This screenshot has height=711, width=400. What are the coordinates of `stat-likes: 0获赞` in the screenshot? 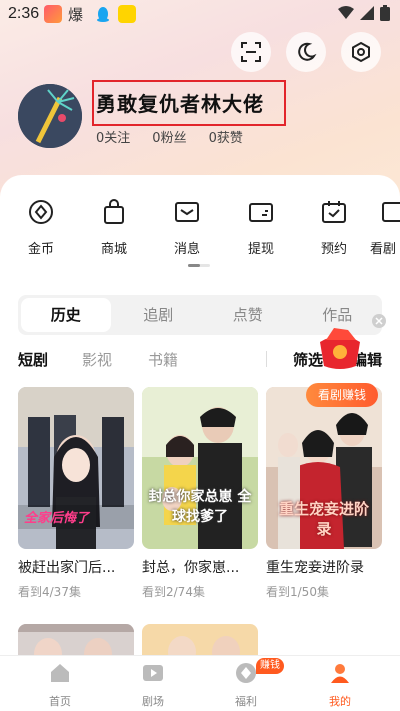 It's located at (226, 136).